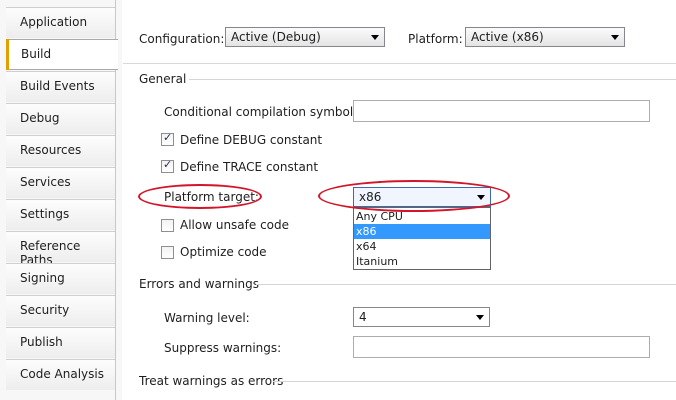 This screenshot has width=676, height=400. What do you see at coordinates (211, 381) in the screenshot?
I see `section-title-treat-warnings-as-errors: Treat warnings as errors` at bounding box center [211, 381].